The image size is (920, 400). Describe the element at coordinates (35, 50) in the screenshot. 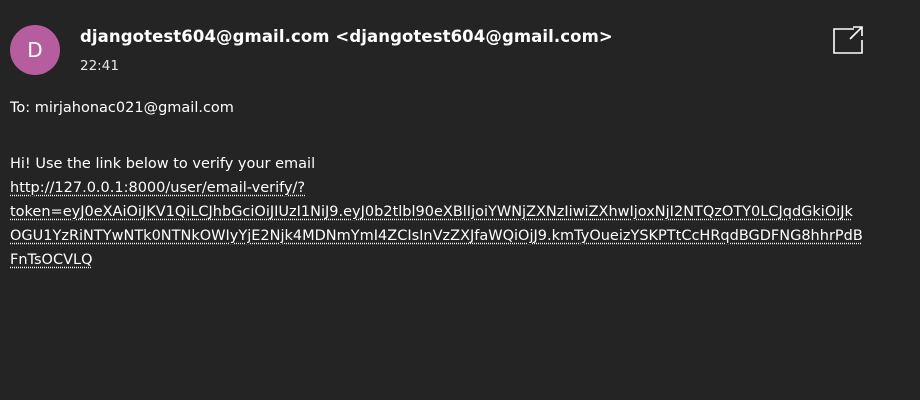

I see `avatar: D` at that location.